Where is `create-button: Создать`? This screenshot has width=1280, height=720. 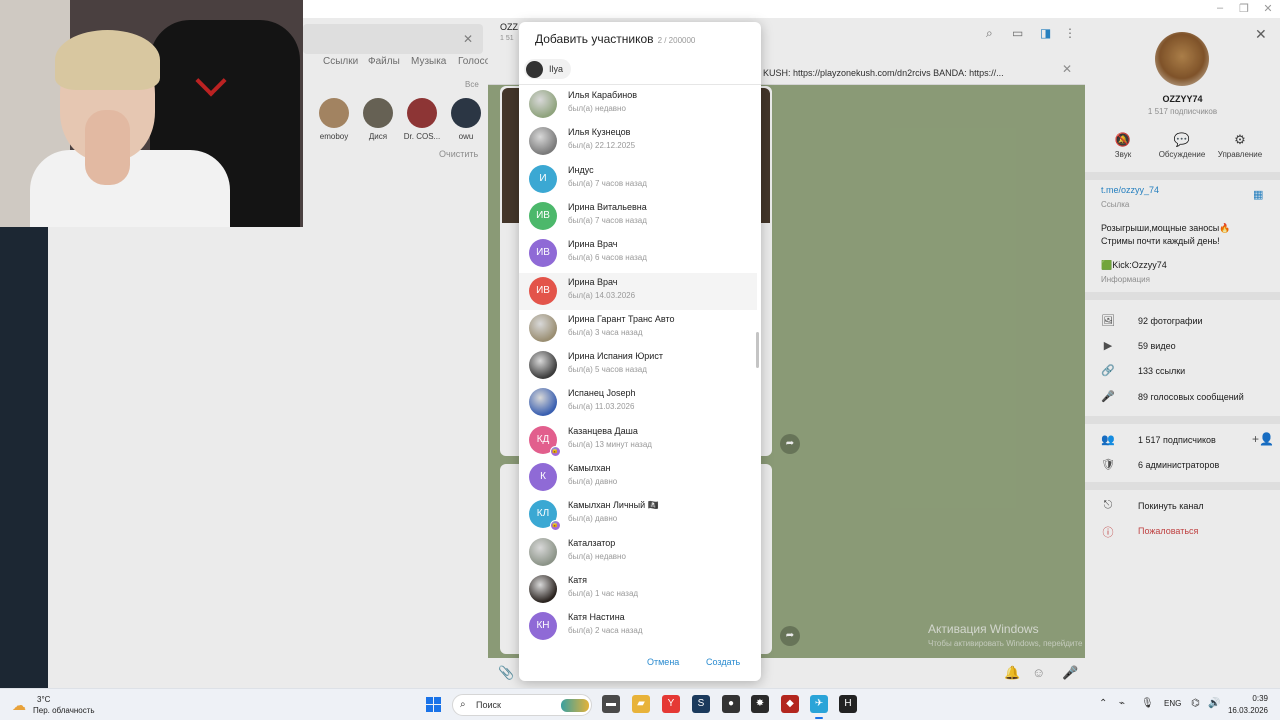 create-button: Создать is located at coordinates (723, 662).